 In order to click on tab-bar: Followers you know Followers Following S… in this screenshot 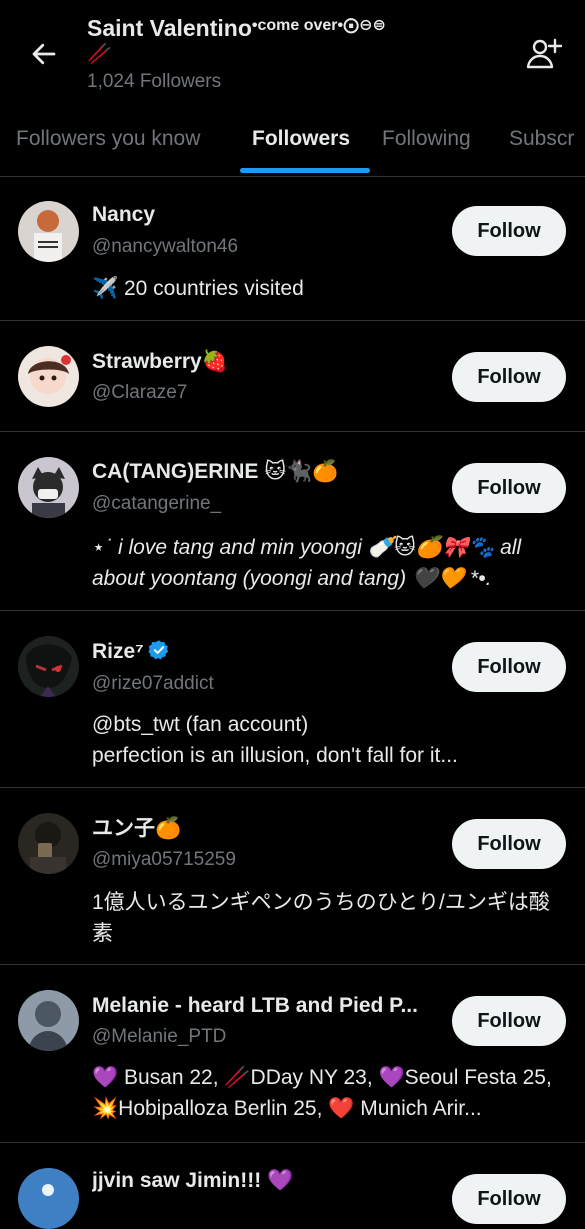, I will do `click(292, 144)`.